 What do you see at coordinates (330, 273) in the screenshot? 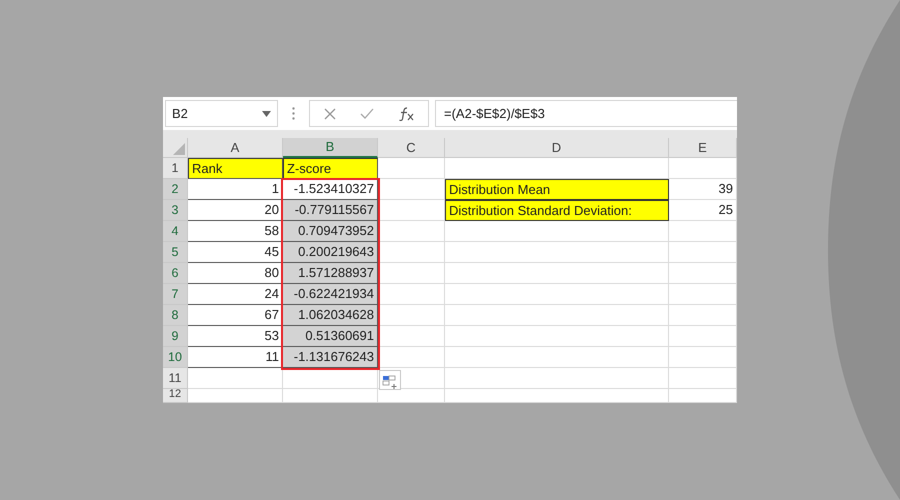
I see `table-cell: 1.571288937` at bounding box center [330, 273].